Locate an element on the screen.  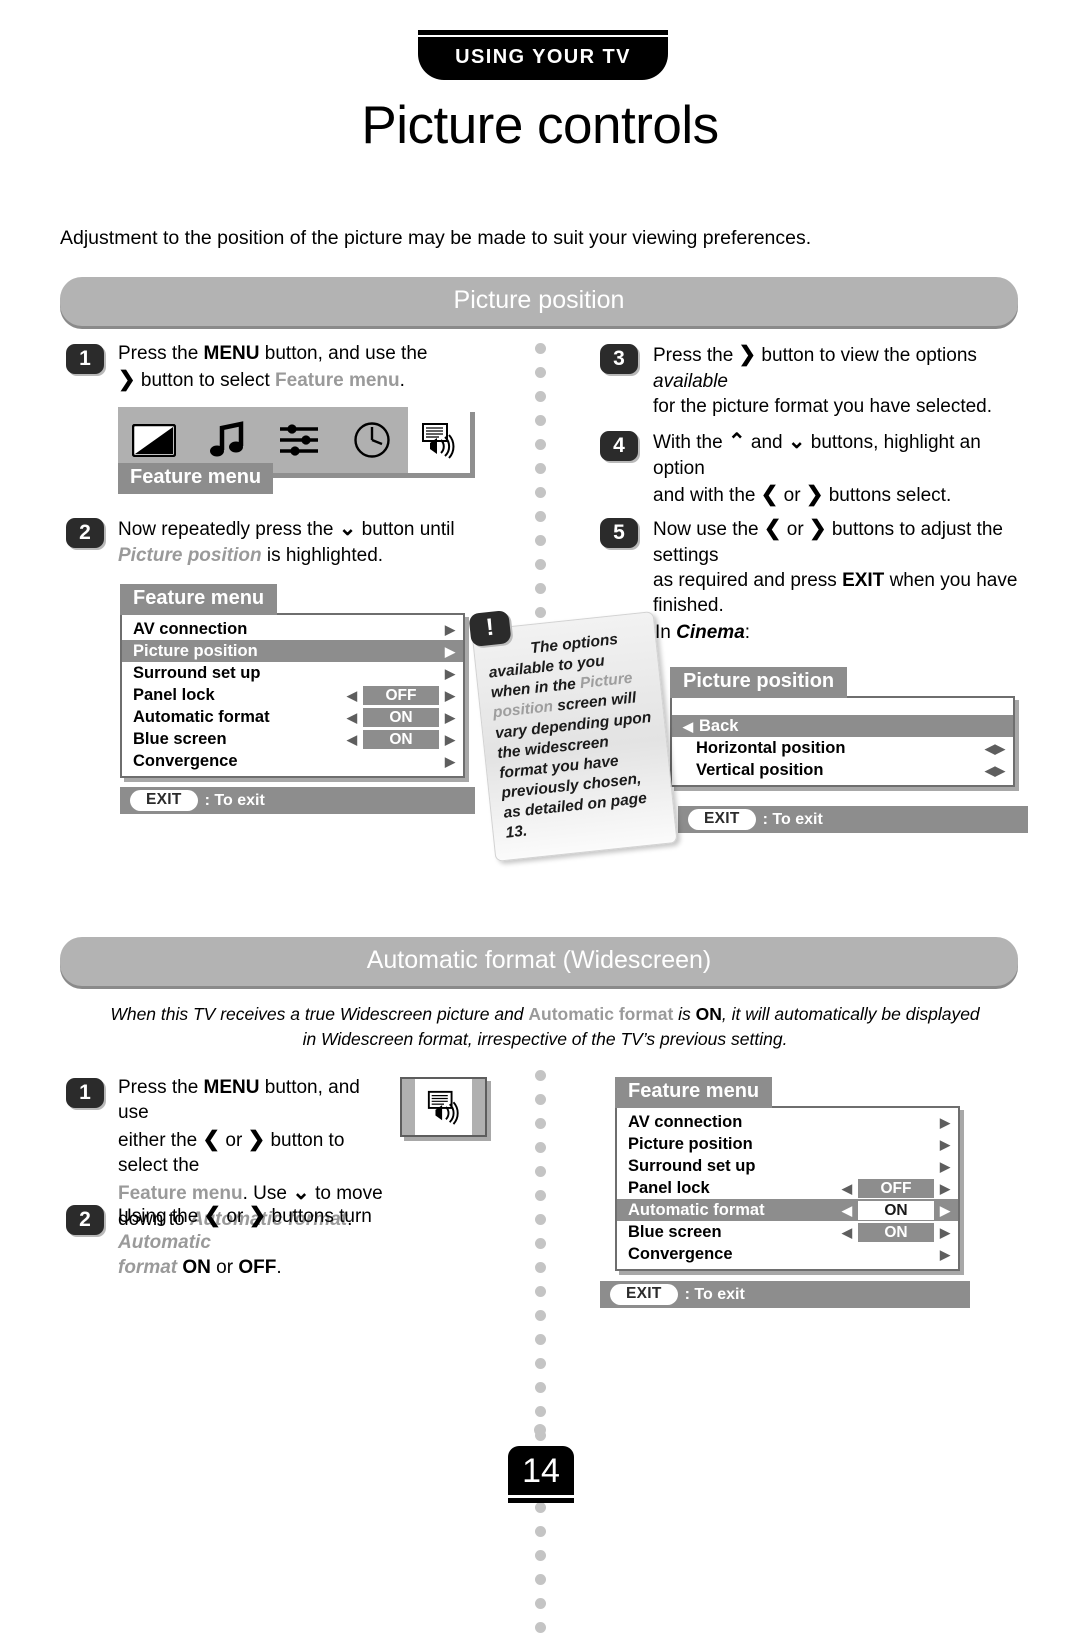
as2-l1a: Using the is located at coordinates (161, 1216).